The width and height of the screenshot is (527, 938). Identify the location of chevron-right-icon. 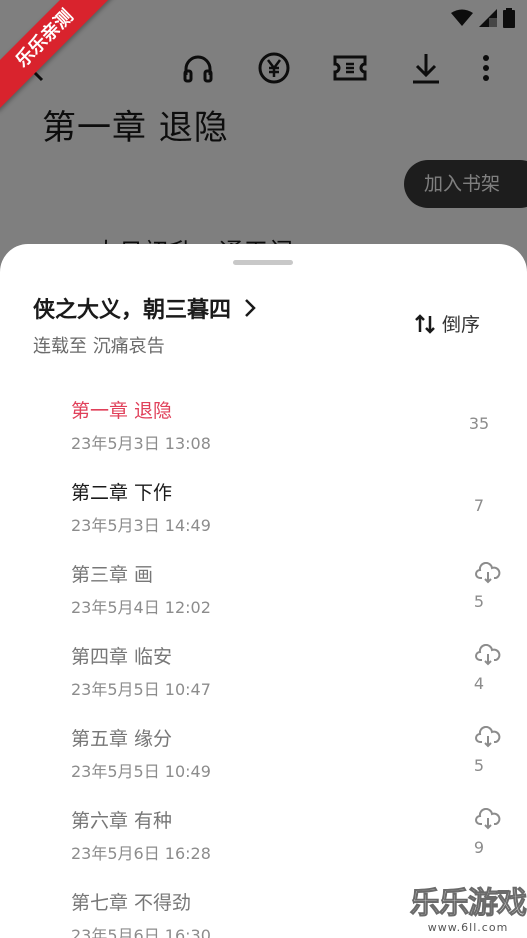
(250, 308).